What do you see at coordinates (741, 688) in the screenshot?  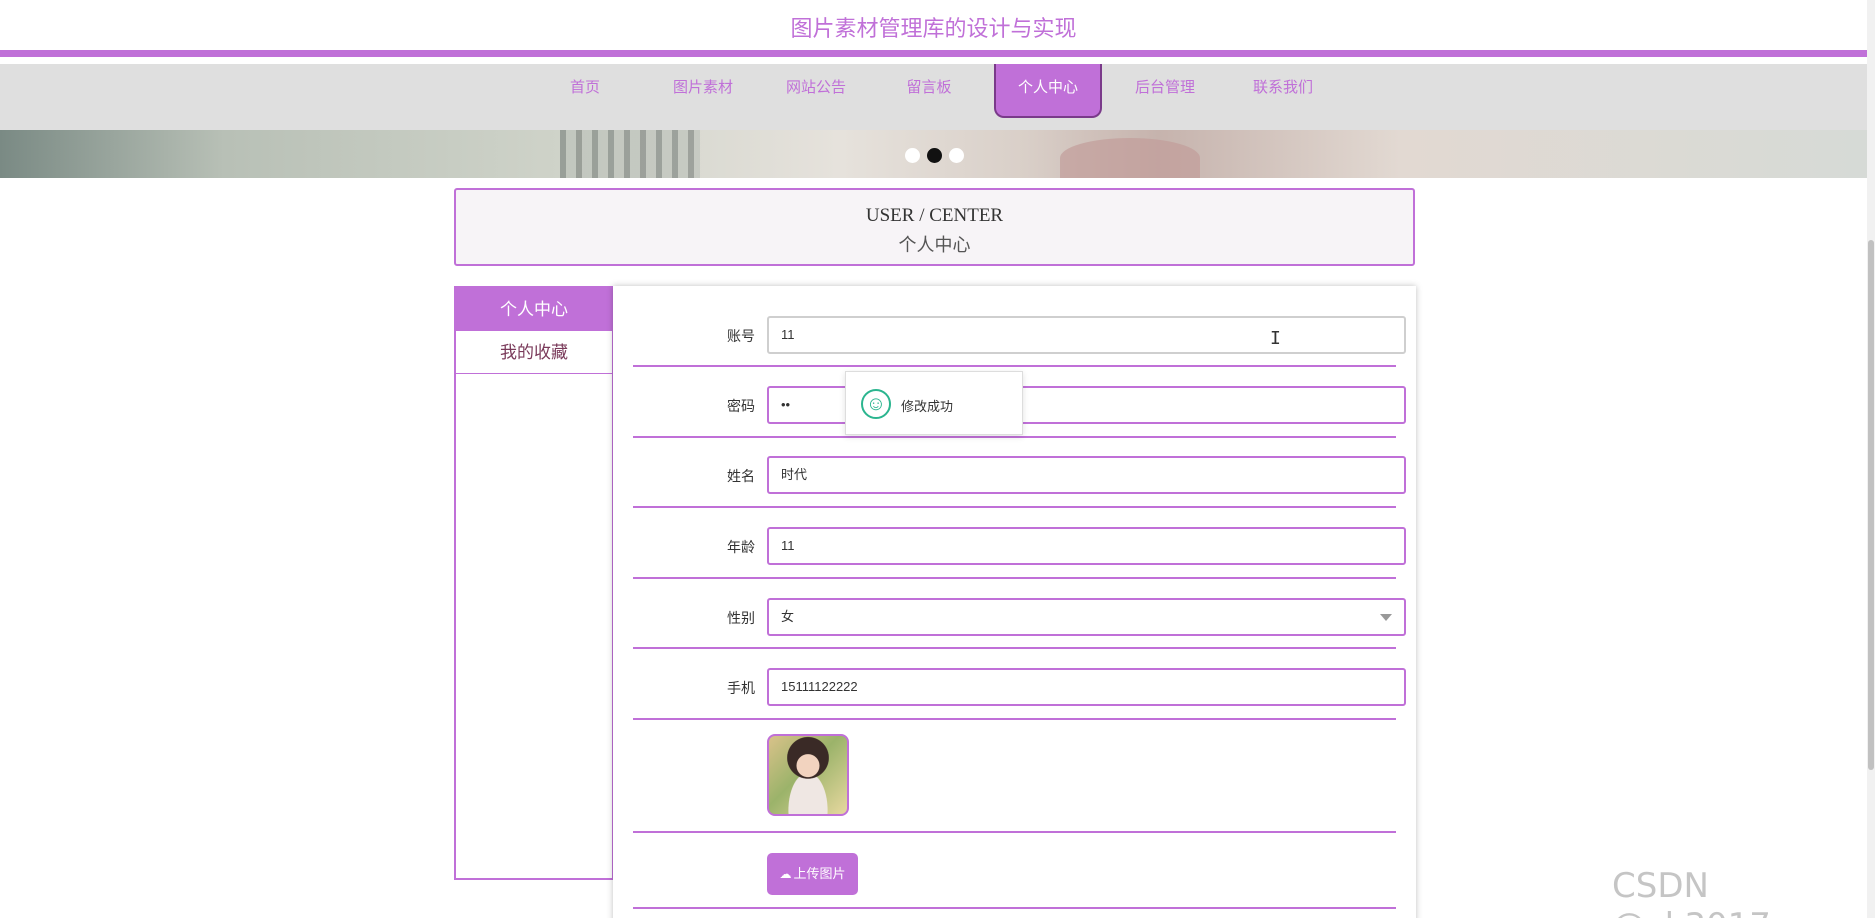 I see `phone-label: 手机` at bounding box center [741, 688].